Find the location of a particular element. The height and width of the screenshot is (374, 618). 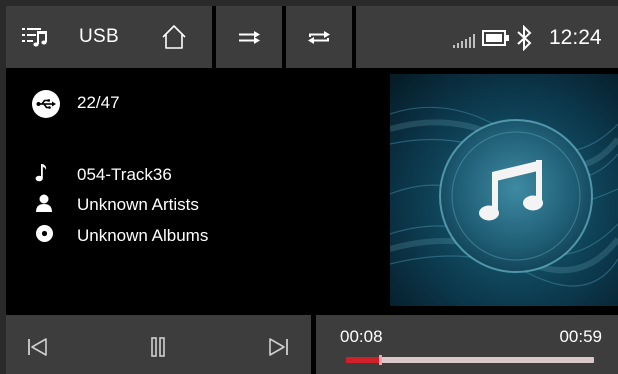

pause-icon is located at coordinates (158, 347).